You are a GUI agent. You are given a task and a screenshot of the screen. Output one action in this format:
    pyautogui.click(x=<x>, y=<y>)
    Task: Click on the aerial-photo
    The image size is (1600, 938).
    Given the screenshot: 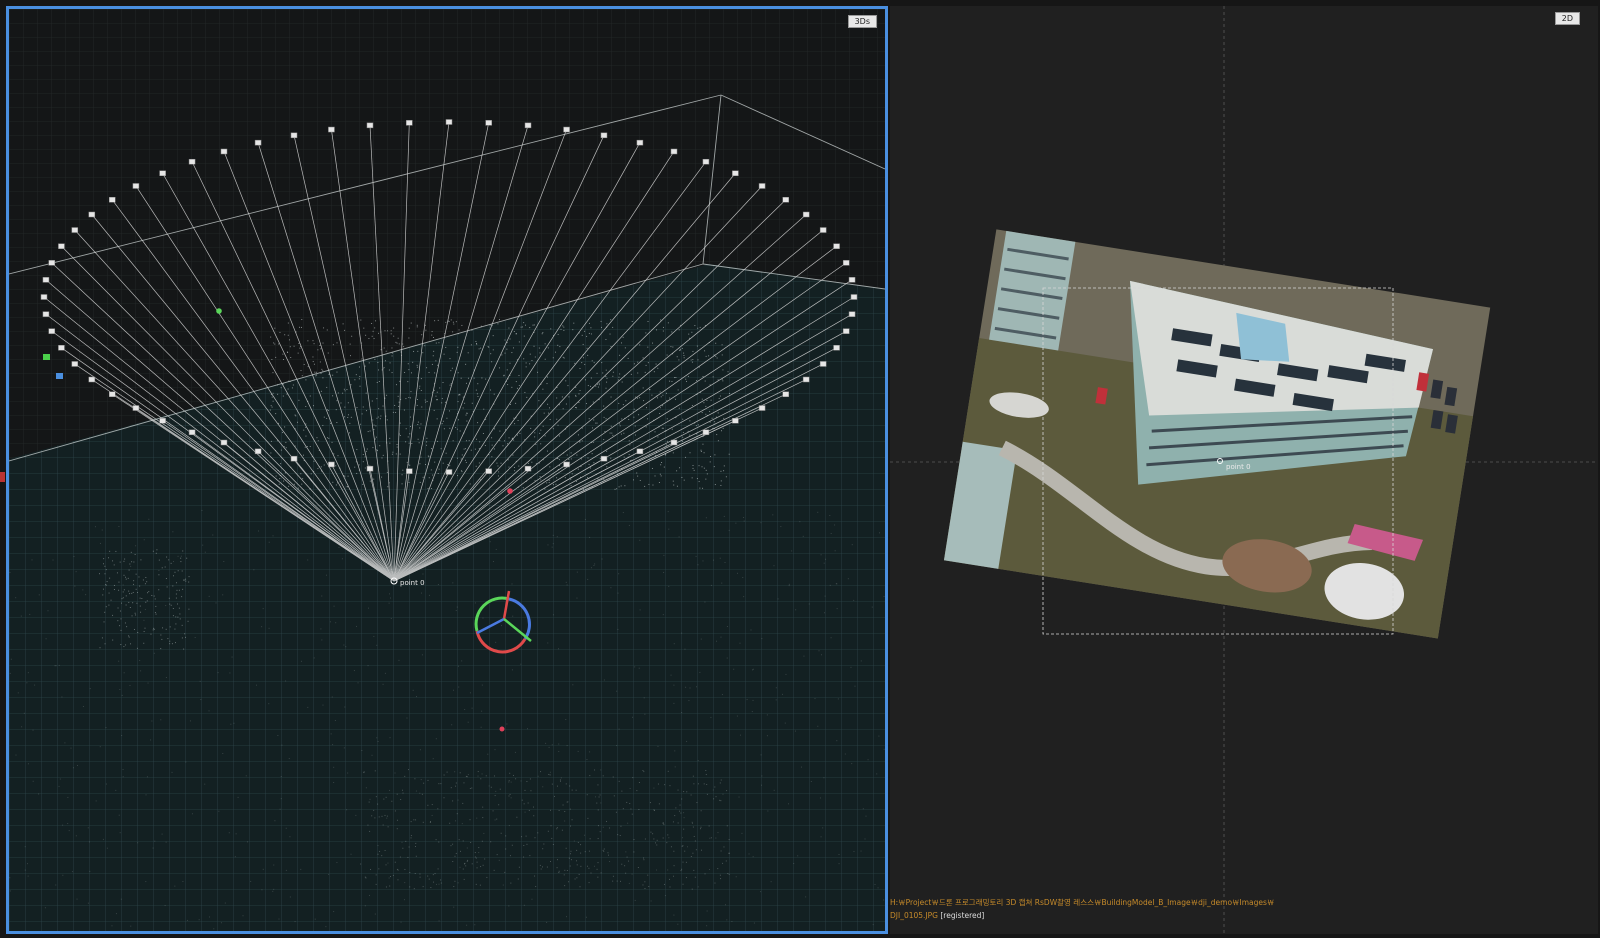 What is the action you would take?
    pyautogui.click(x=1217, y=434)
    